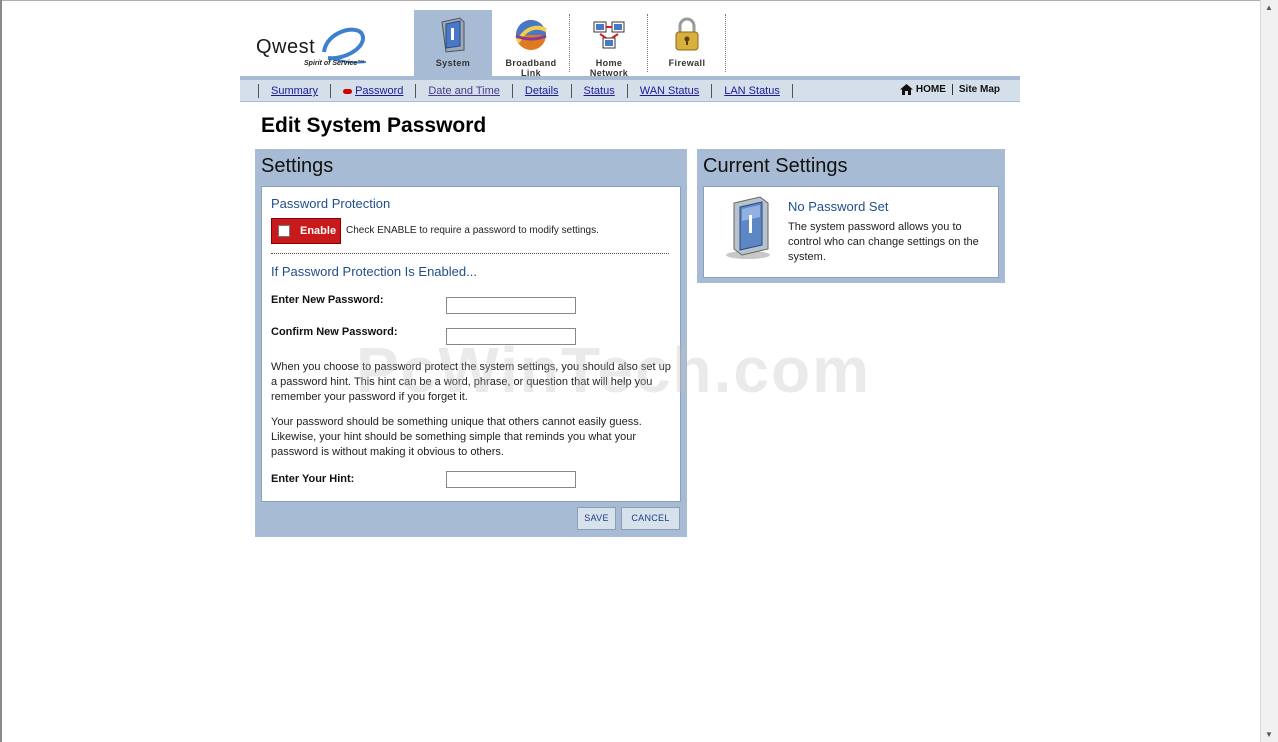 This screenshot has height=742, width=1278. What do you see at coordinates (725, 43) in the screenshot?
I see `tab-divider` at bounding box center [725, 43].